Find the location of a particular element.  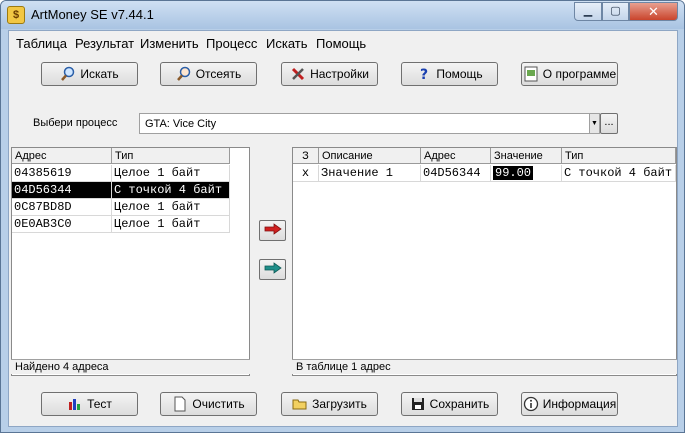

process-dropdown-arrow: ▼ is located at coordinates (594, 123).